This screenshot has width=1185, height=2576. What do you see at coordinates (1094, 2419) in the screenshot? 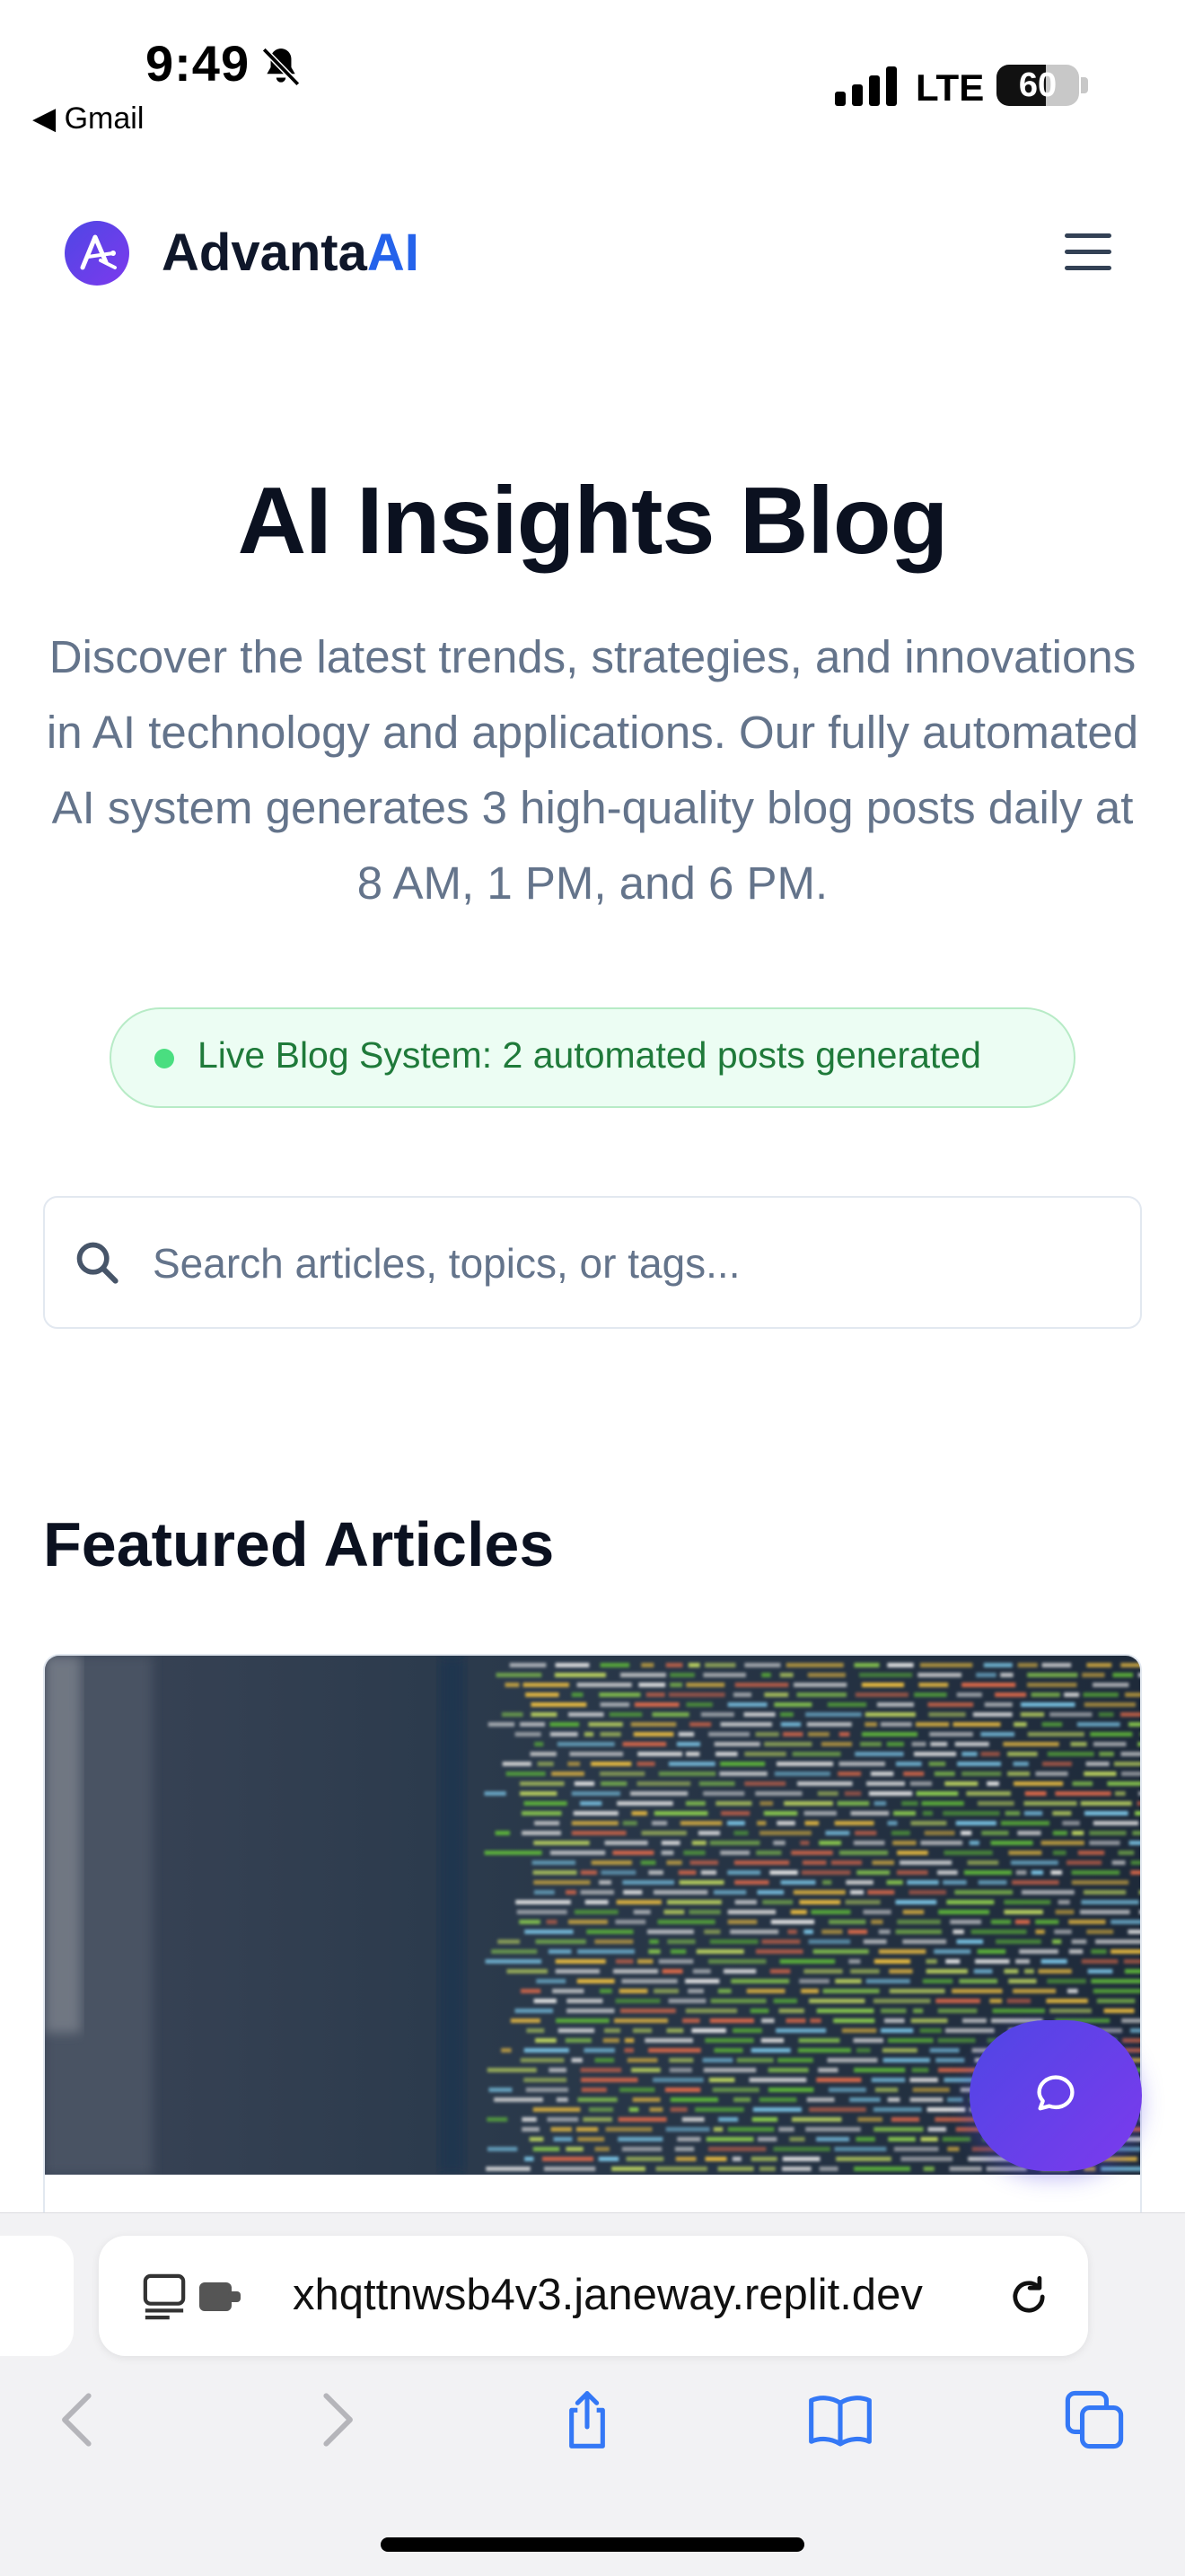
I see `tabs-icon` at bounding box center [1094, 2419].